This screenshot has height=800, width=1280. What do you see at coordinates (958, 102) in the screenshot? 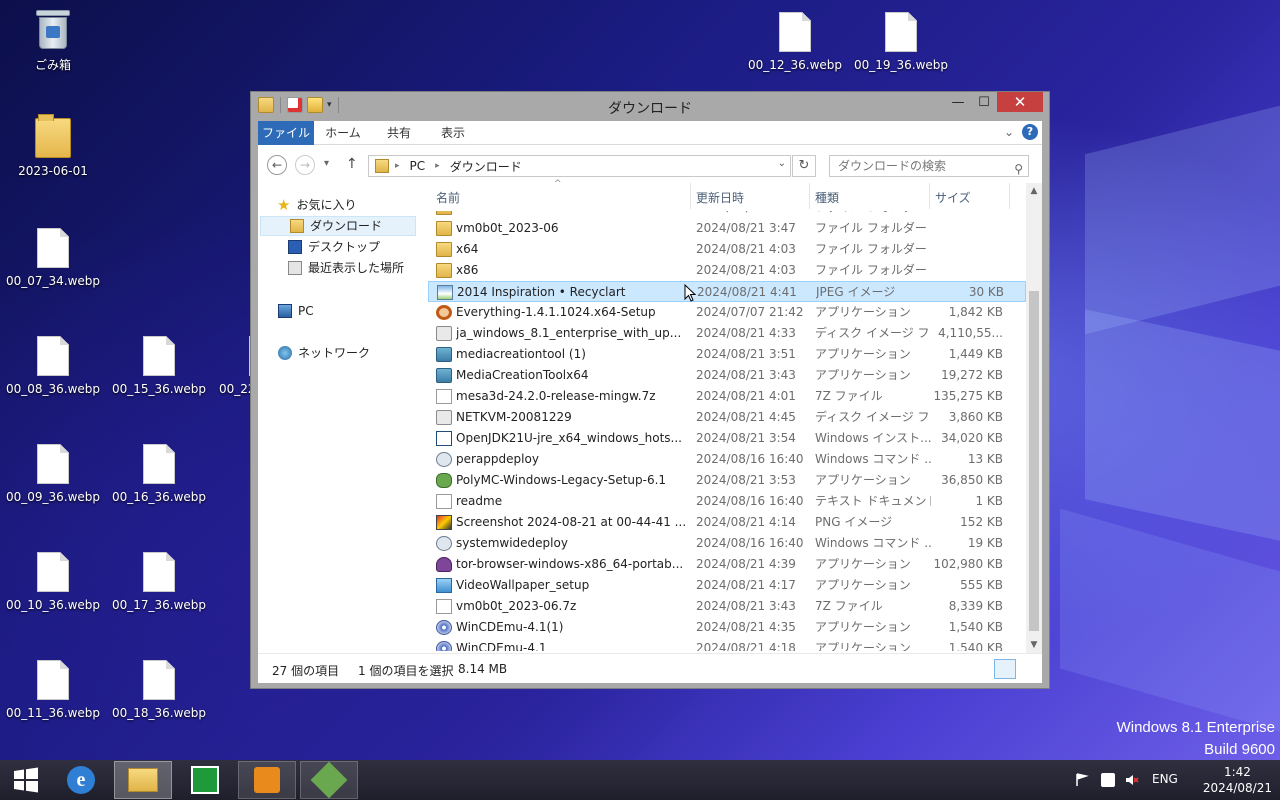
I see `minimize-button: —` at bounding box center [958, 102].